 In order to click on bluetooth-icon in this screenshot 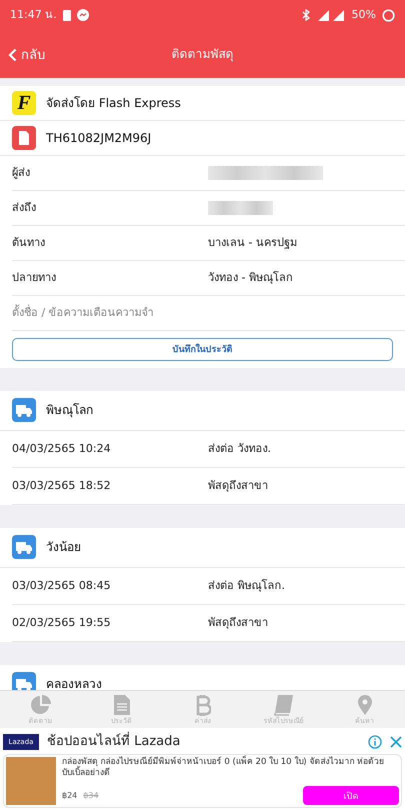, I will do `click(306, 15)`.